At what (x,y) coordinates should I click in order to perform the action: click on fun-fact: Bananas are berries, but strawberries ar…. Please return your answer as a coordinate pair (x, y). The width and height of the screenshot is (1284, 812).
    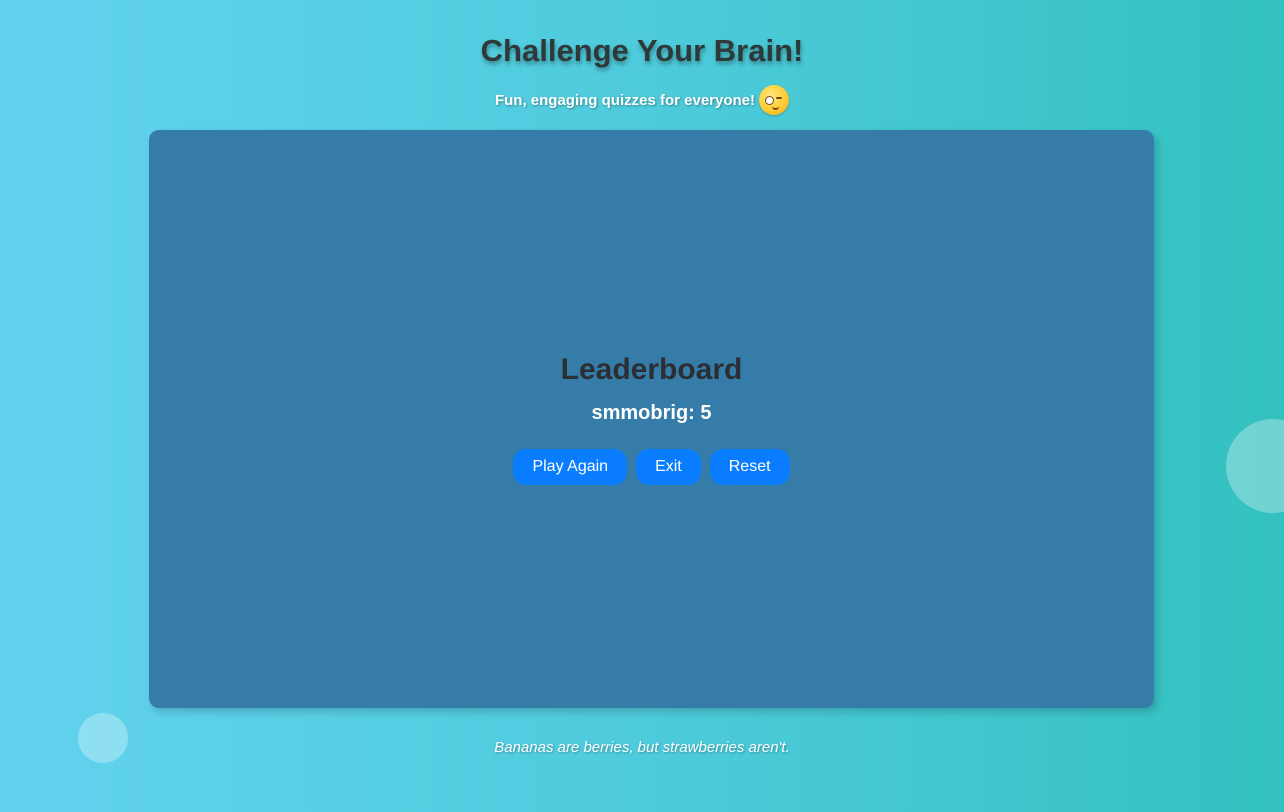
    Looking at the image, I should click on (642, 747).